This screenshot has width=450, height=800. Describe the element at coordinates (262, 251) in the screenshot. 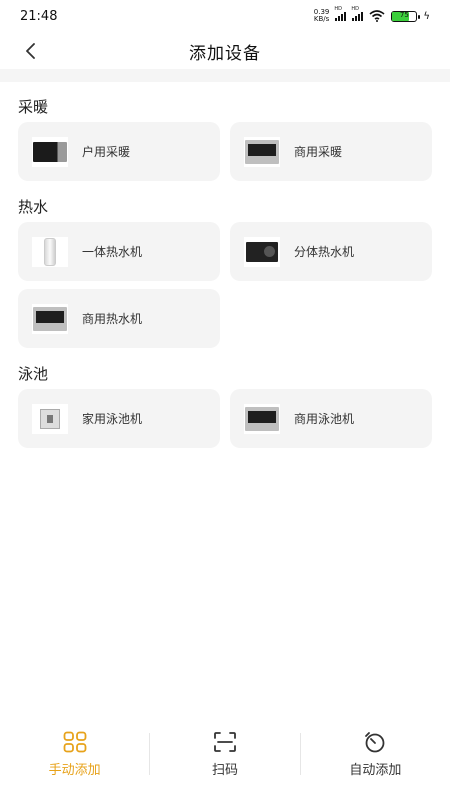

I see `split-unit-icon` at that location.